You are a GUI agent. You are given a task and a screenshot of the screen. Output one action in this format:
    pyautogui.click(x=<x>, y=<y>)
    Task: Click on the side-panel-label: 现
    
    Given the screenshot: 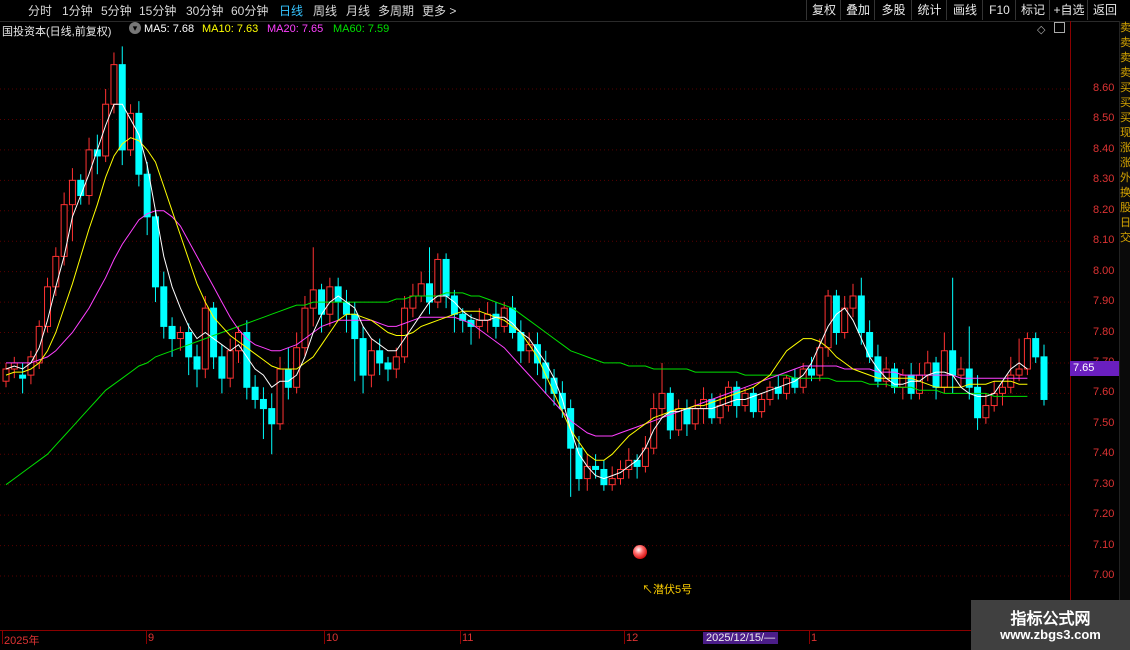 What is the action you would take?
    pyautogui.click(x=1125, y=133)
    